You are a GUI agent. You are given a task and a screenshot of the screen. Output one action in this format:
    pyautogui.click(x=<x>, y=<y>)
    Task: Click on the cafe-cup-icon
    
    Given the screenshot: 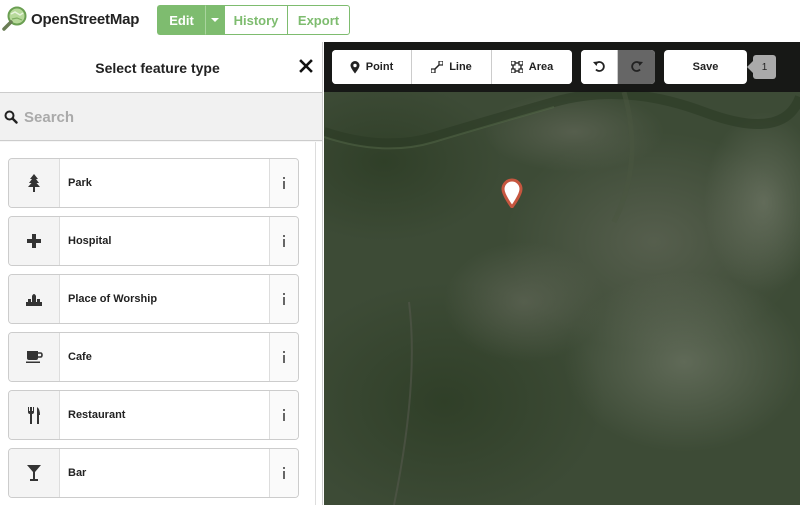 What is the action you would take?
    pyautogui.click(x=34, y=357)
    